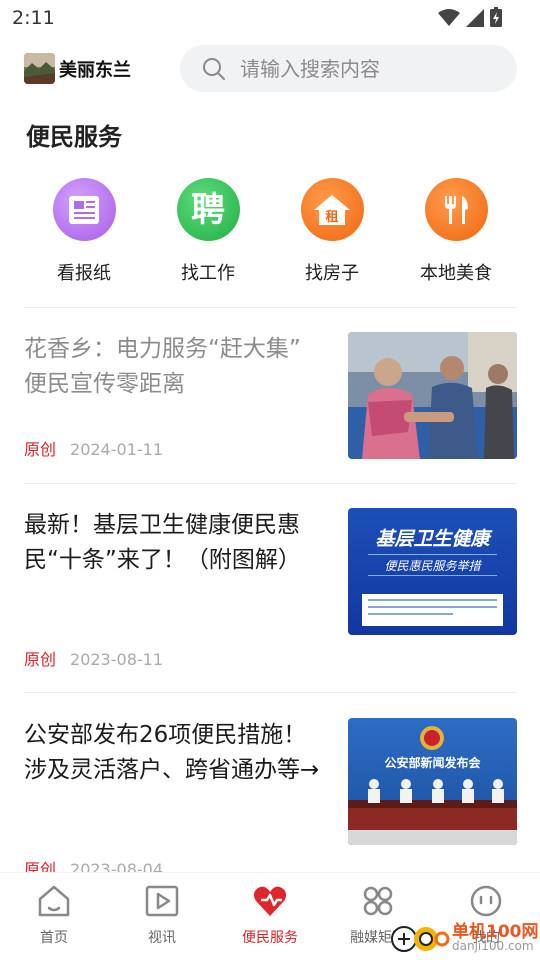 This screenshot has width=540, height=960. I want to click on status-time: 2:11, so click(33, 18).